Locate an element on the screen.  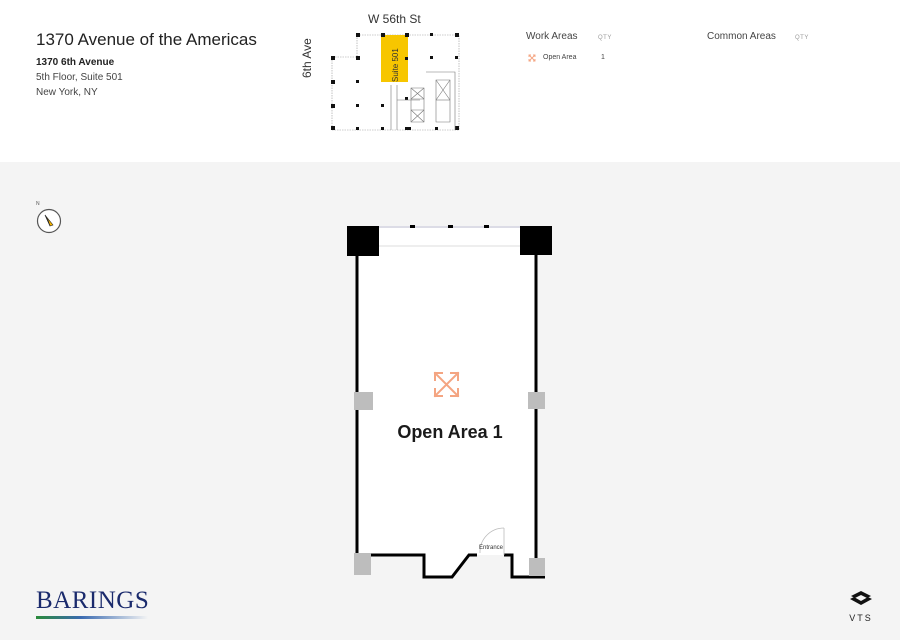
floor-plan is located at coordinates (449, 402).